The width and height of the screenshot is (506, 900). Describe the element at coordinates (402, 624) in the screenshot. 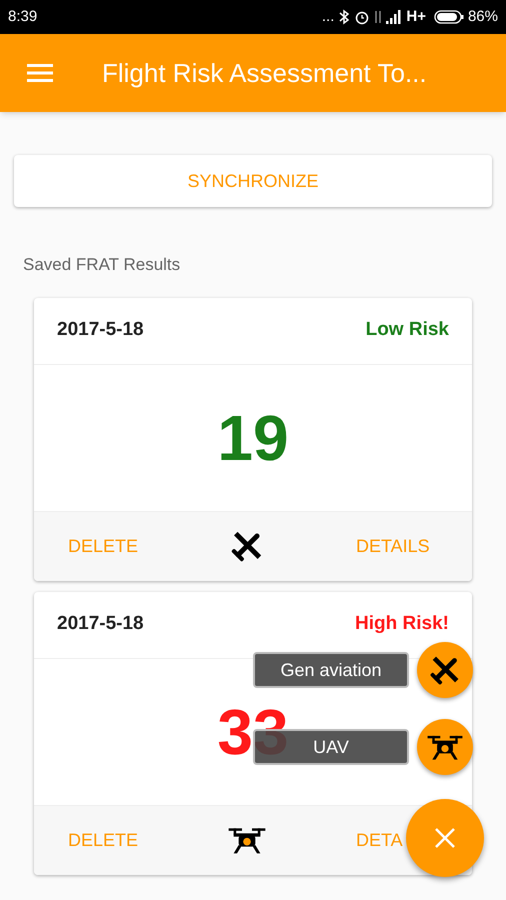

I see `risk-label: High Risk!` at that location.